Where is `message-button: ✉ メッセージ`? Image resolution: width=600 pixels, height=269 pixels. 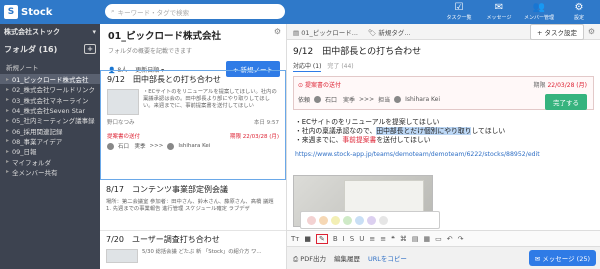 message-button: ✉ メッセージ is located at coordinates (499, 11).